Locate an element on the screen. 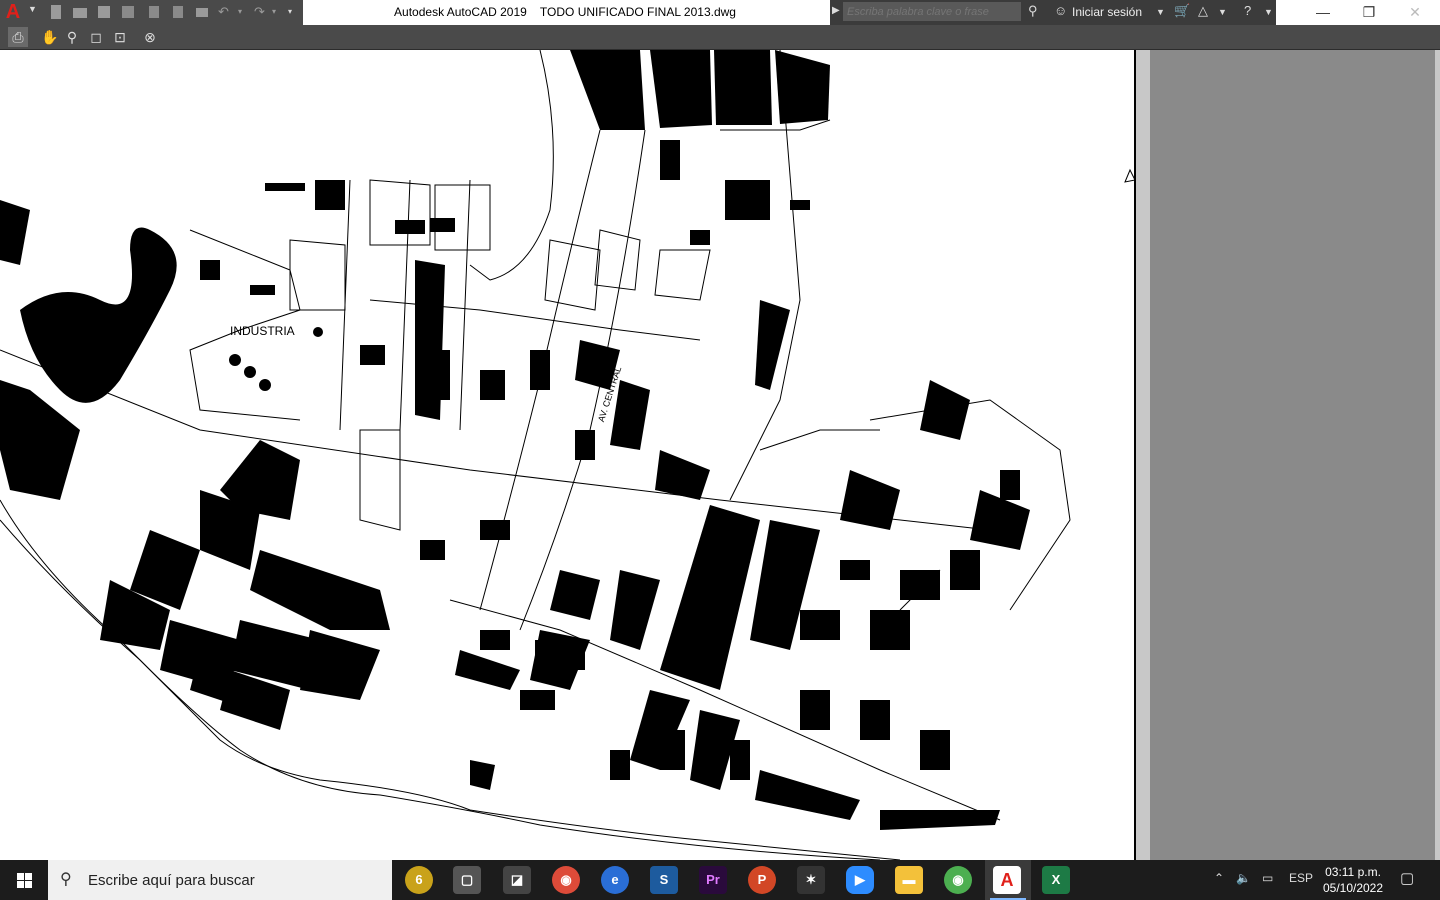 Image resolution: width=1440 pixels, height=900 pixels. network-tool-icon: ✶ is located at coordinates (811, 880).